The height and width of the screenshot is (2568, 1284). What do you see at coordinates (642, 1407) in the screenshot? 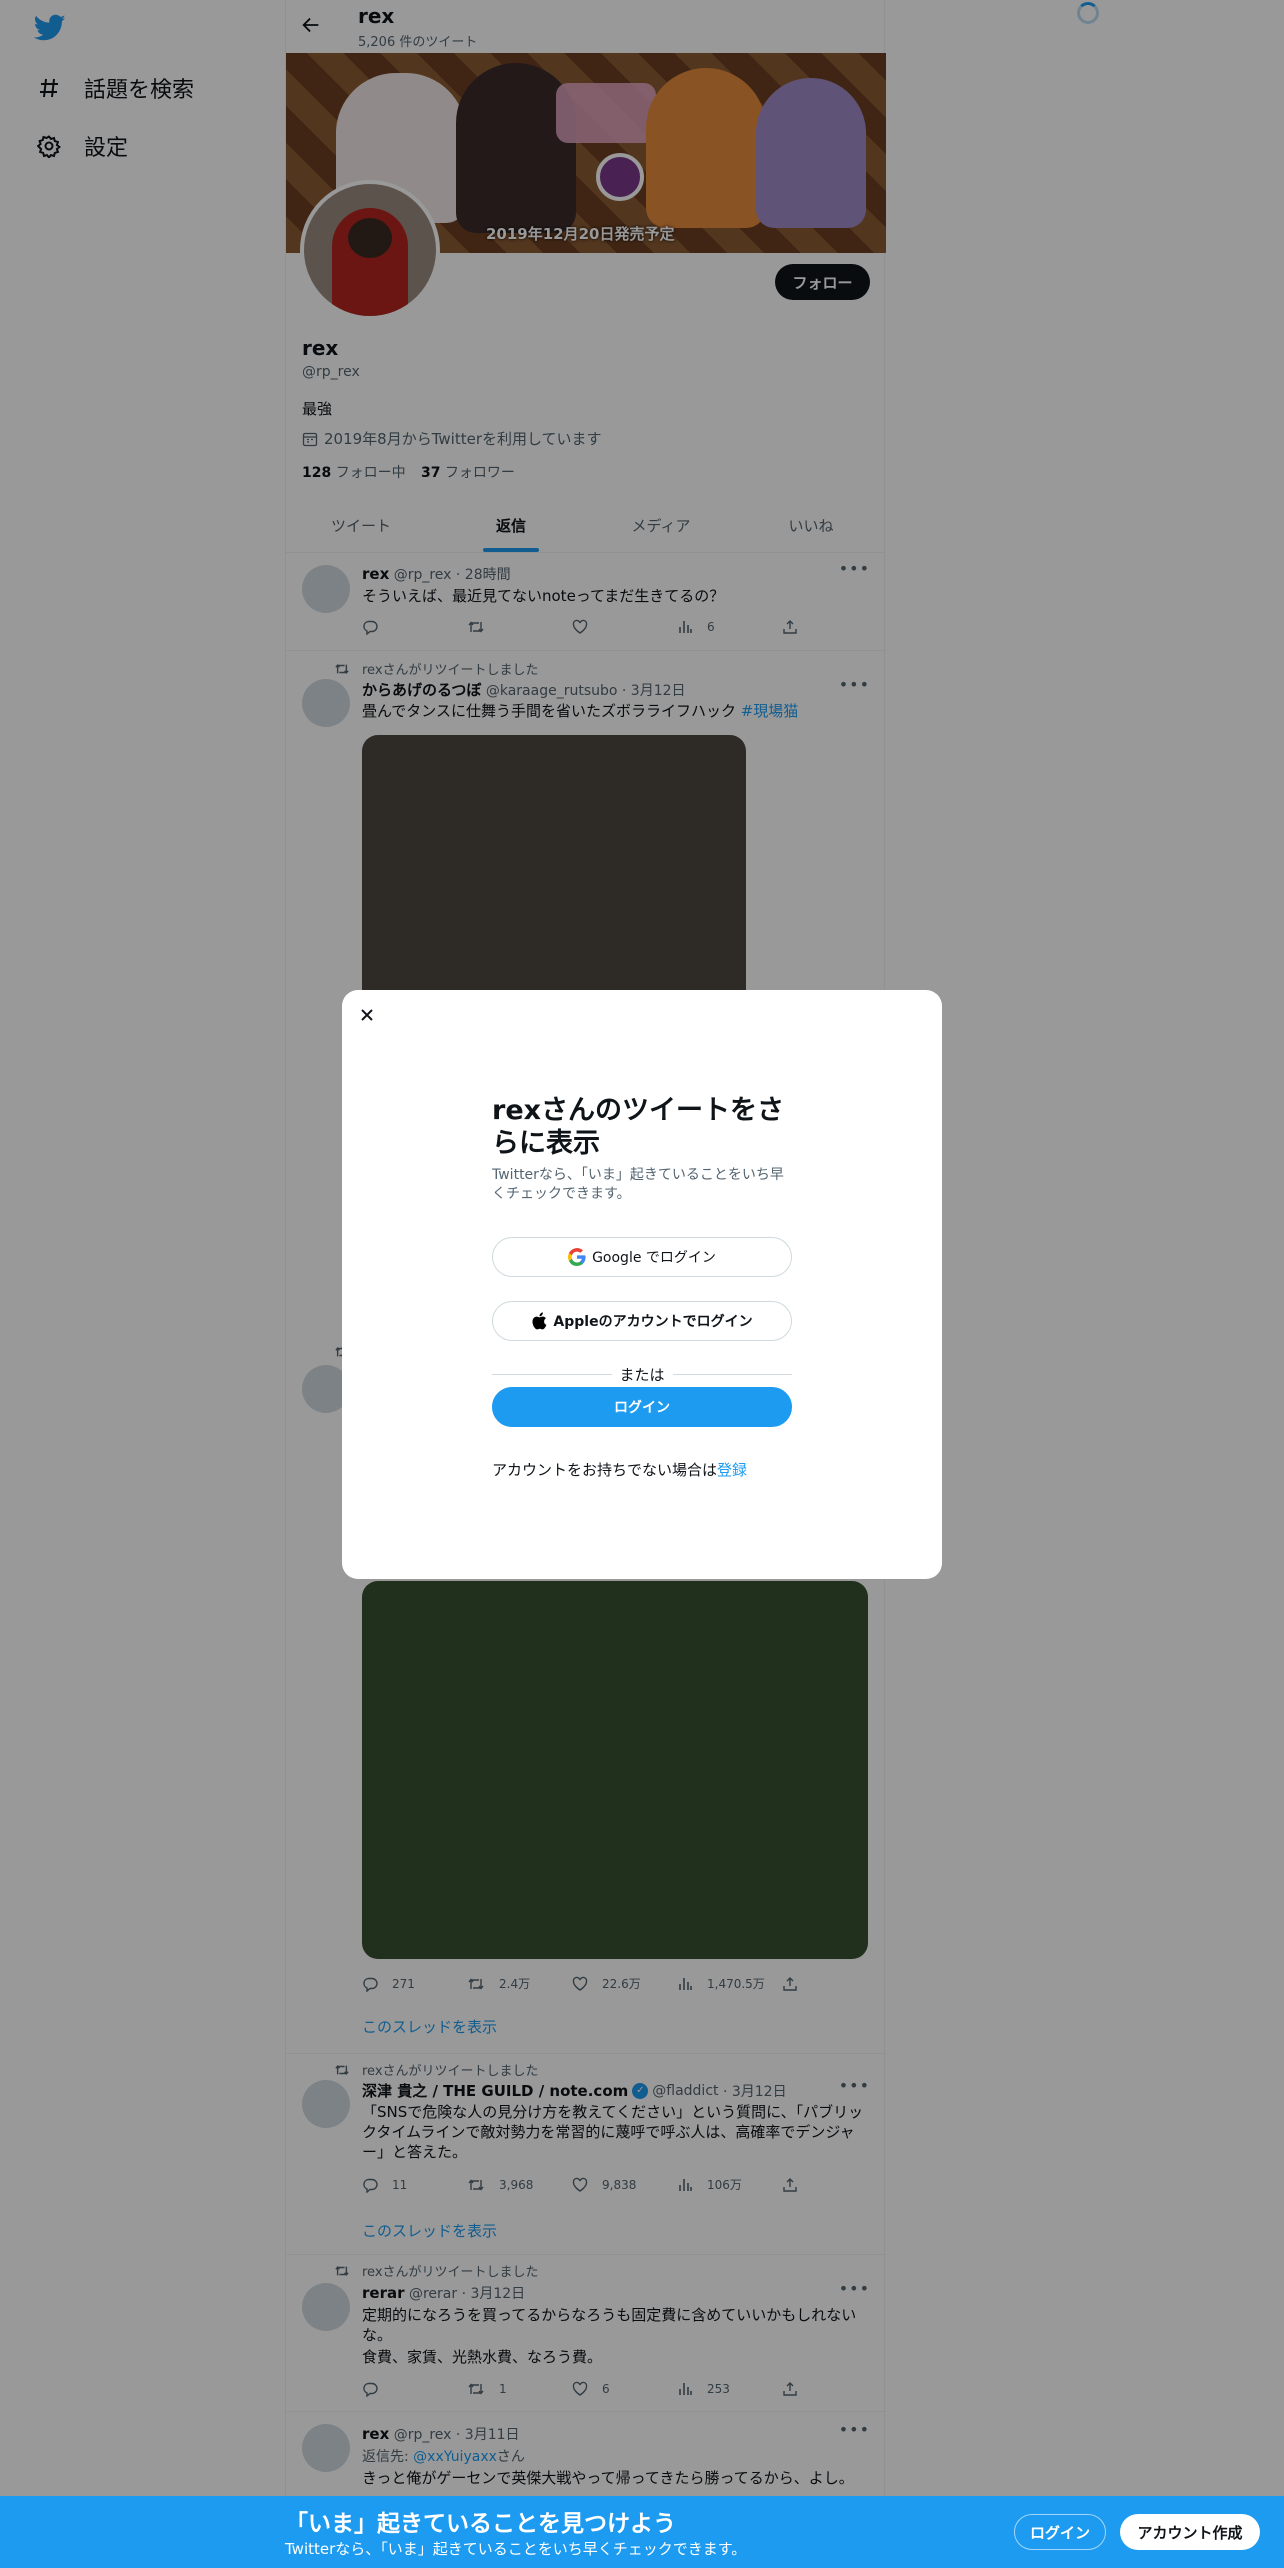
I see `login-button: ログイン` at bounding box center [642, 1407].